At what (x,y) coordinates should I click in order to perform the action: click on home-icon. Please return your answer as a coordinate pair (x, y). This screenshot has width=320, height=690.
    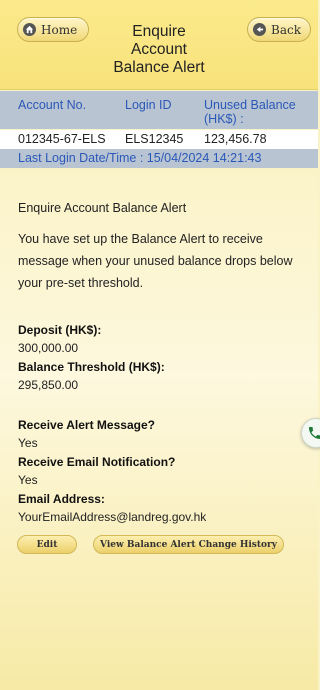
    Looking at the image, I should click on (29, 29).